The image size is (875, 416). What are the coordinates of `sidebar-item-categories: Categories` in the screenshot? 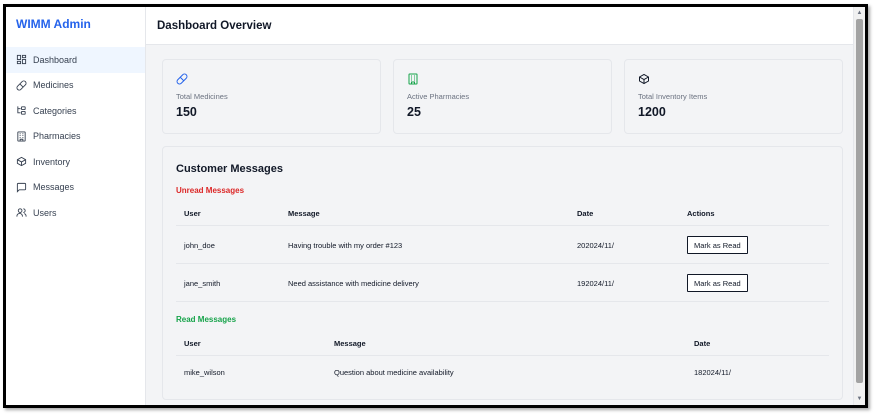 It's located at (75, 111).